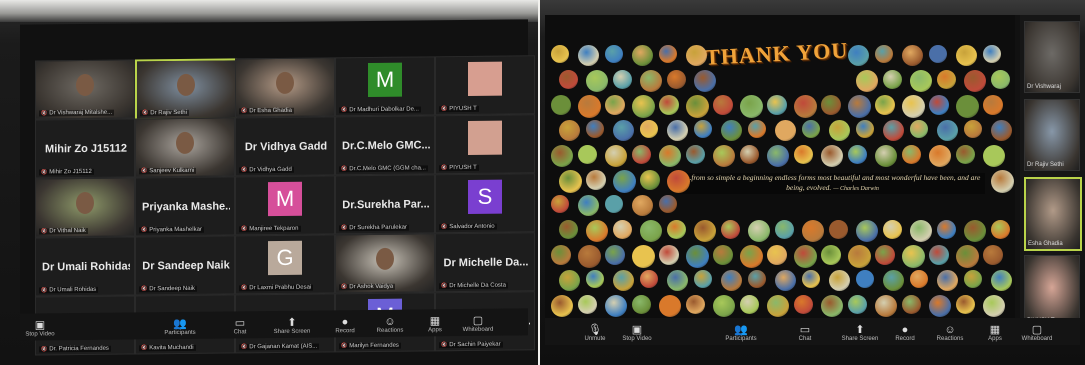 The height and width of the screenshot is (365, 1085). I want to click on toolbar-button-label: Unmute, so click(595, 339).